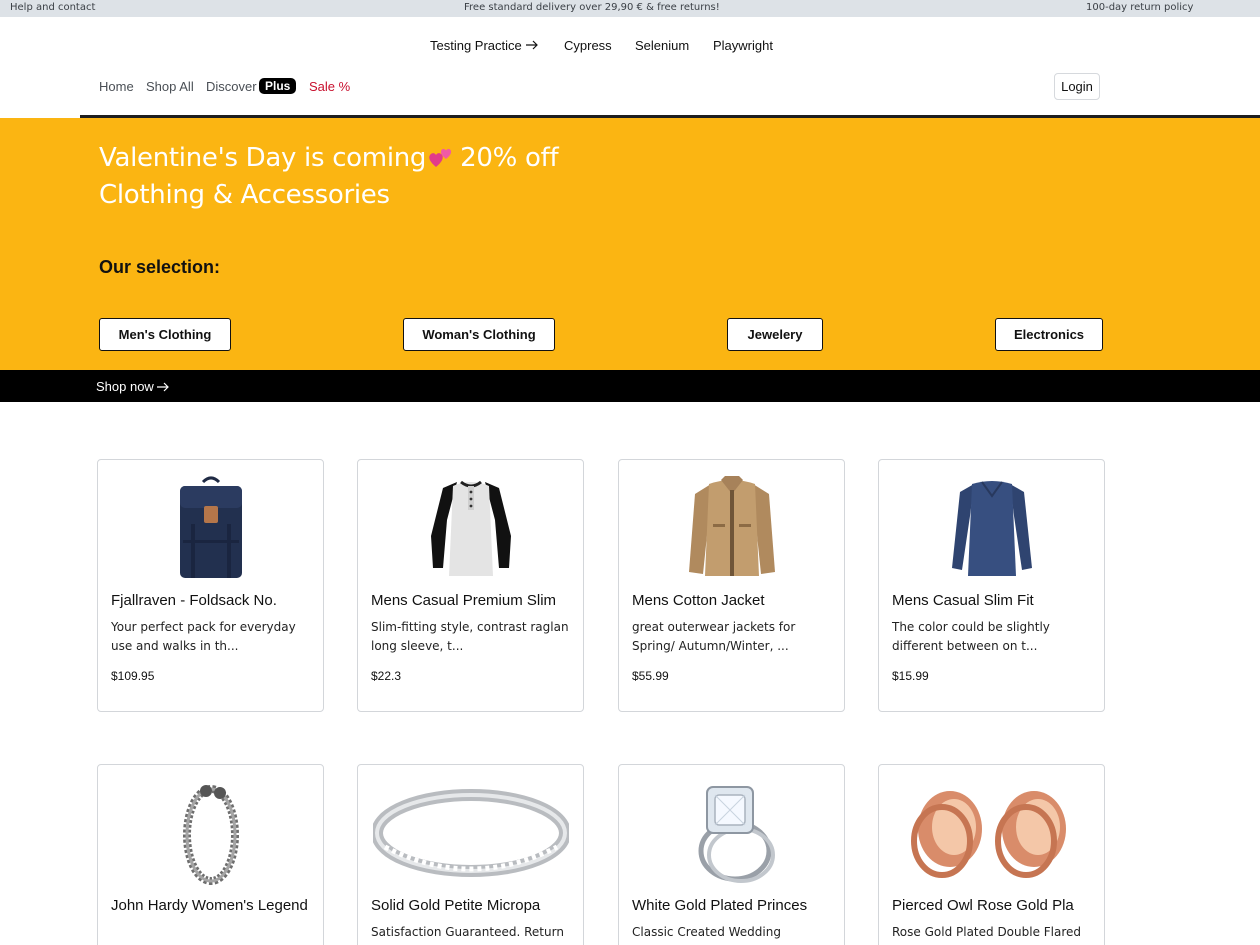 The width and height of the screenshot is (1260, 945). What do you see at coordinates (910, 676) in the screenshot?
I see `product-price: $15.99` at bounding box center [910, 676].